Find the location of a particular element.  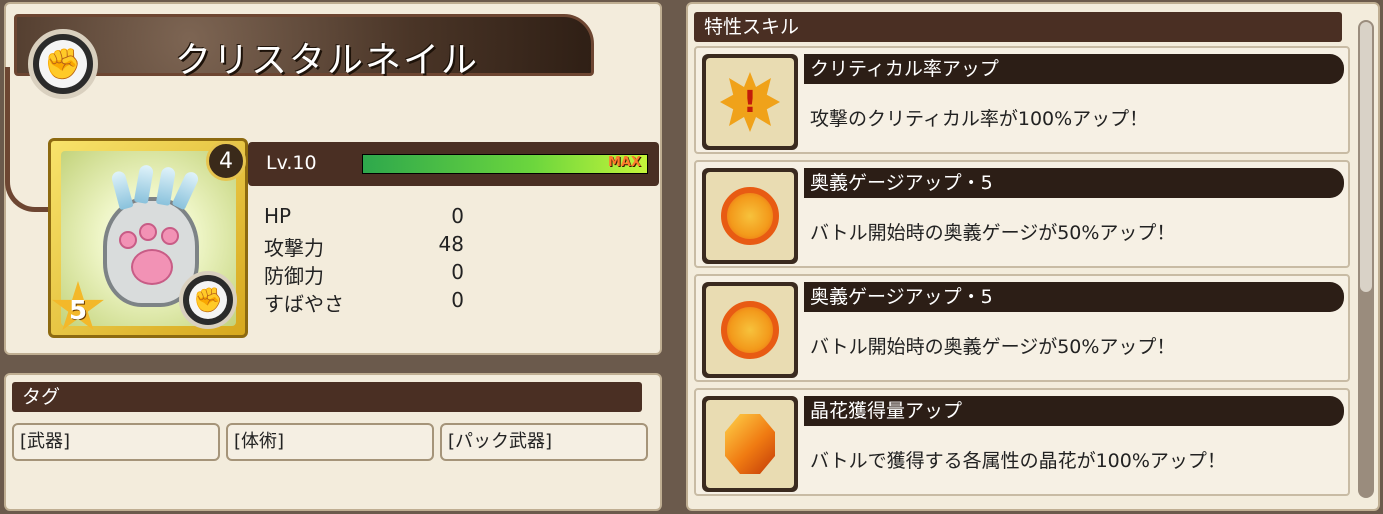

skills-scrollbar is located at coordinates (1366, 259).